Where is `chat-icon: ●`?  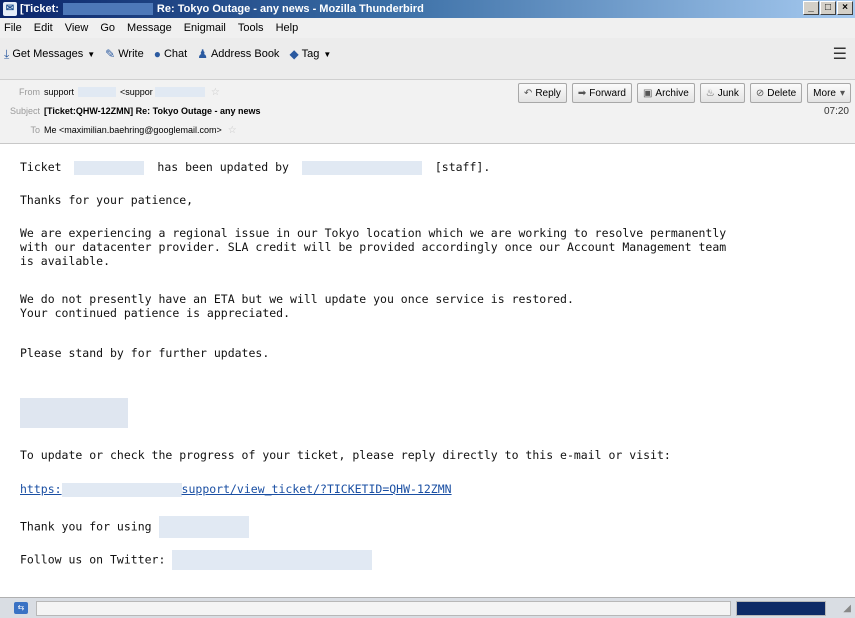
chat-icon: ● is located at coordinates (157, 54).